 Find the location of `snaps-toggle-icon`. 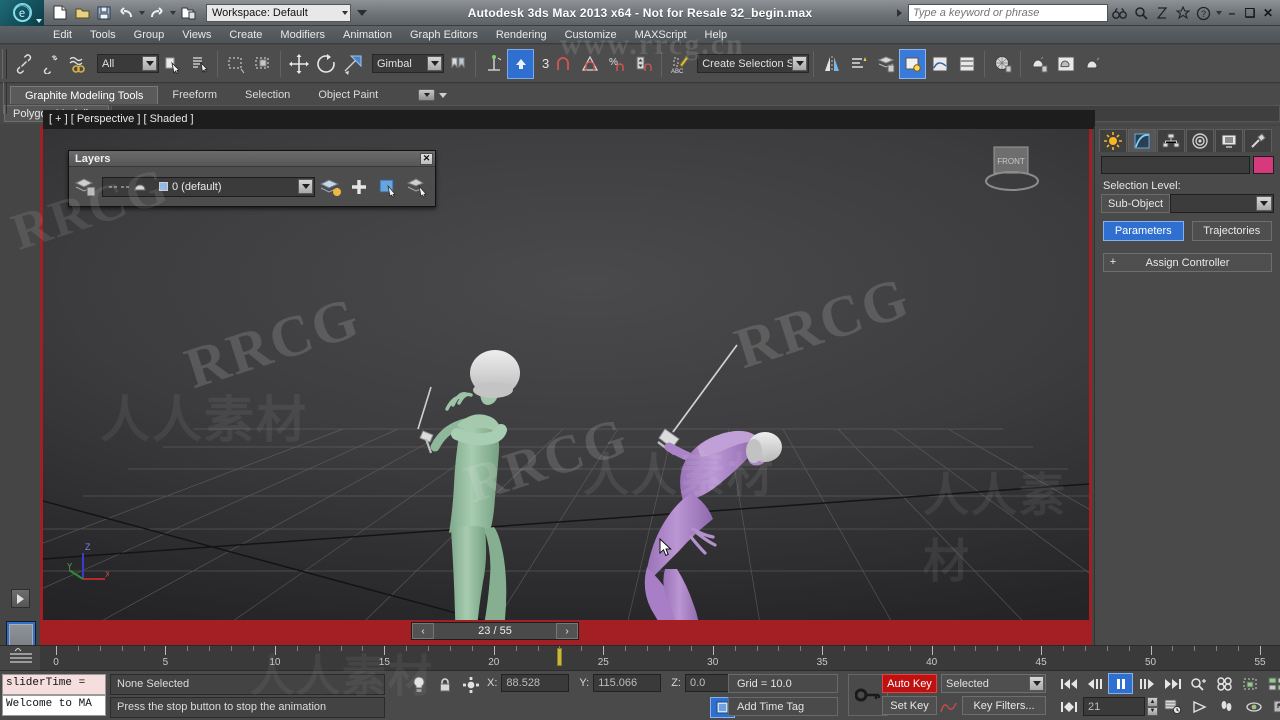

snaps-toggle-icon is located at coordinates (562, 64).